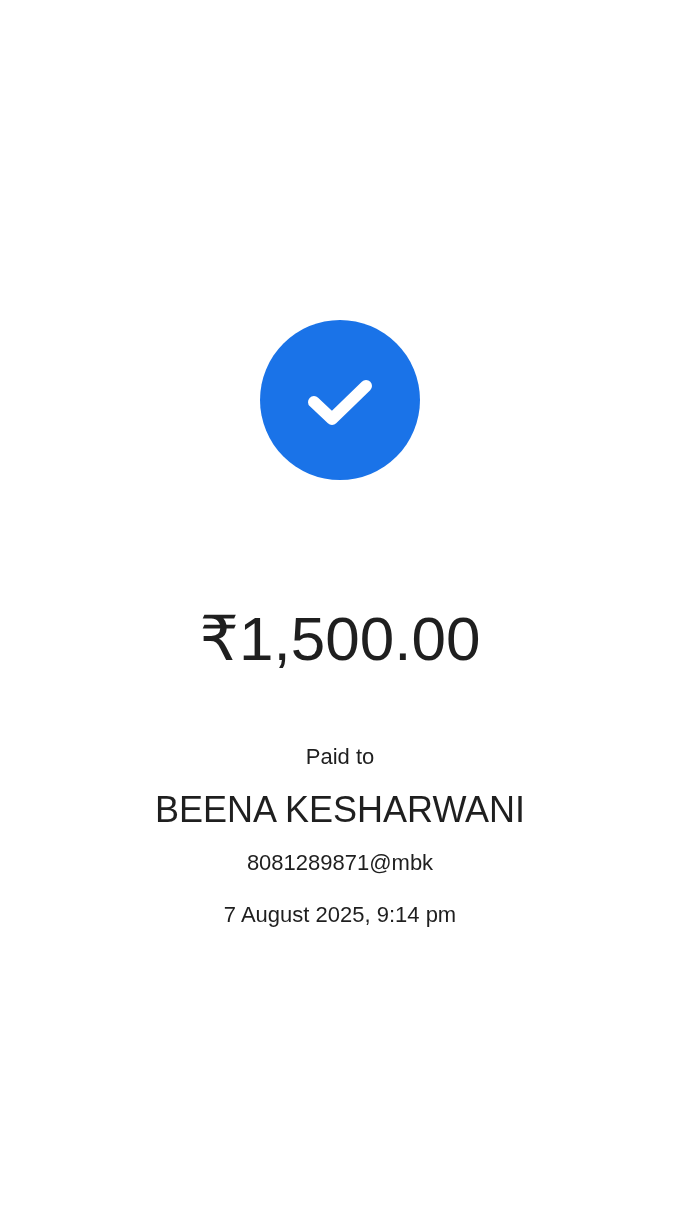 The height and width of the screenshot is (1231, 680). I want to click on payee-name: BEENA KESHARWANI, so click(340, 810).